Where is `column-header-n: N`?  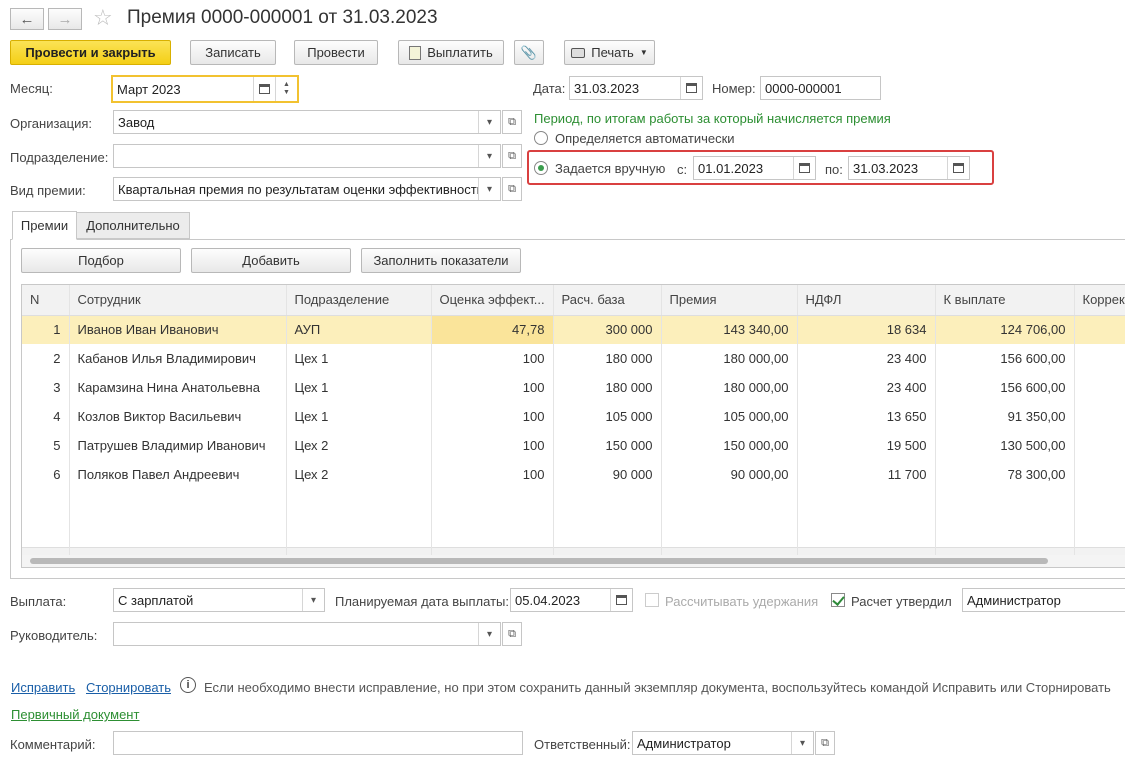 column-header-n: N is located at coordinates (46, 300).